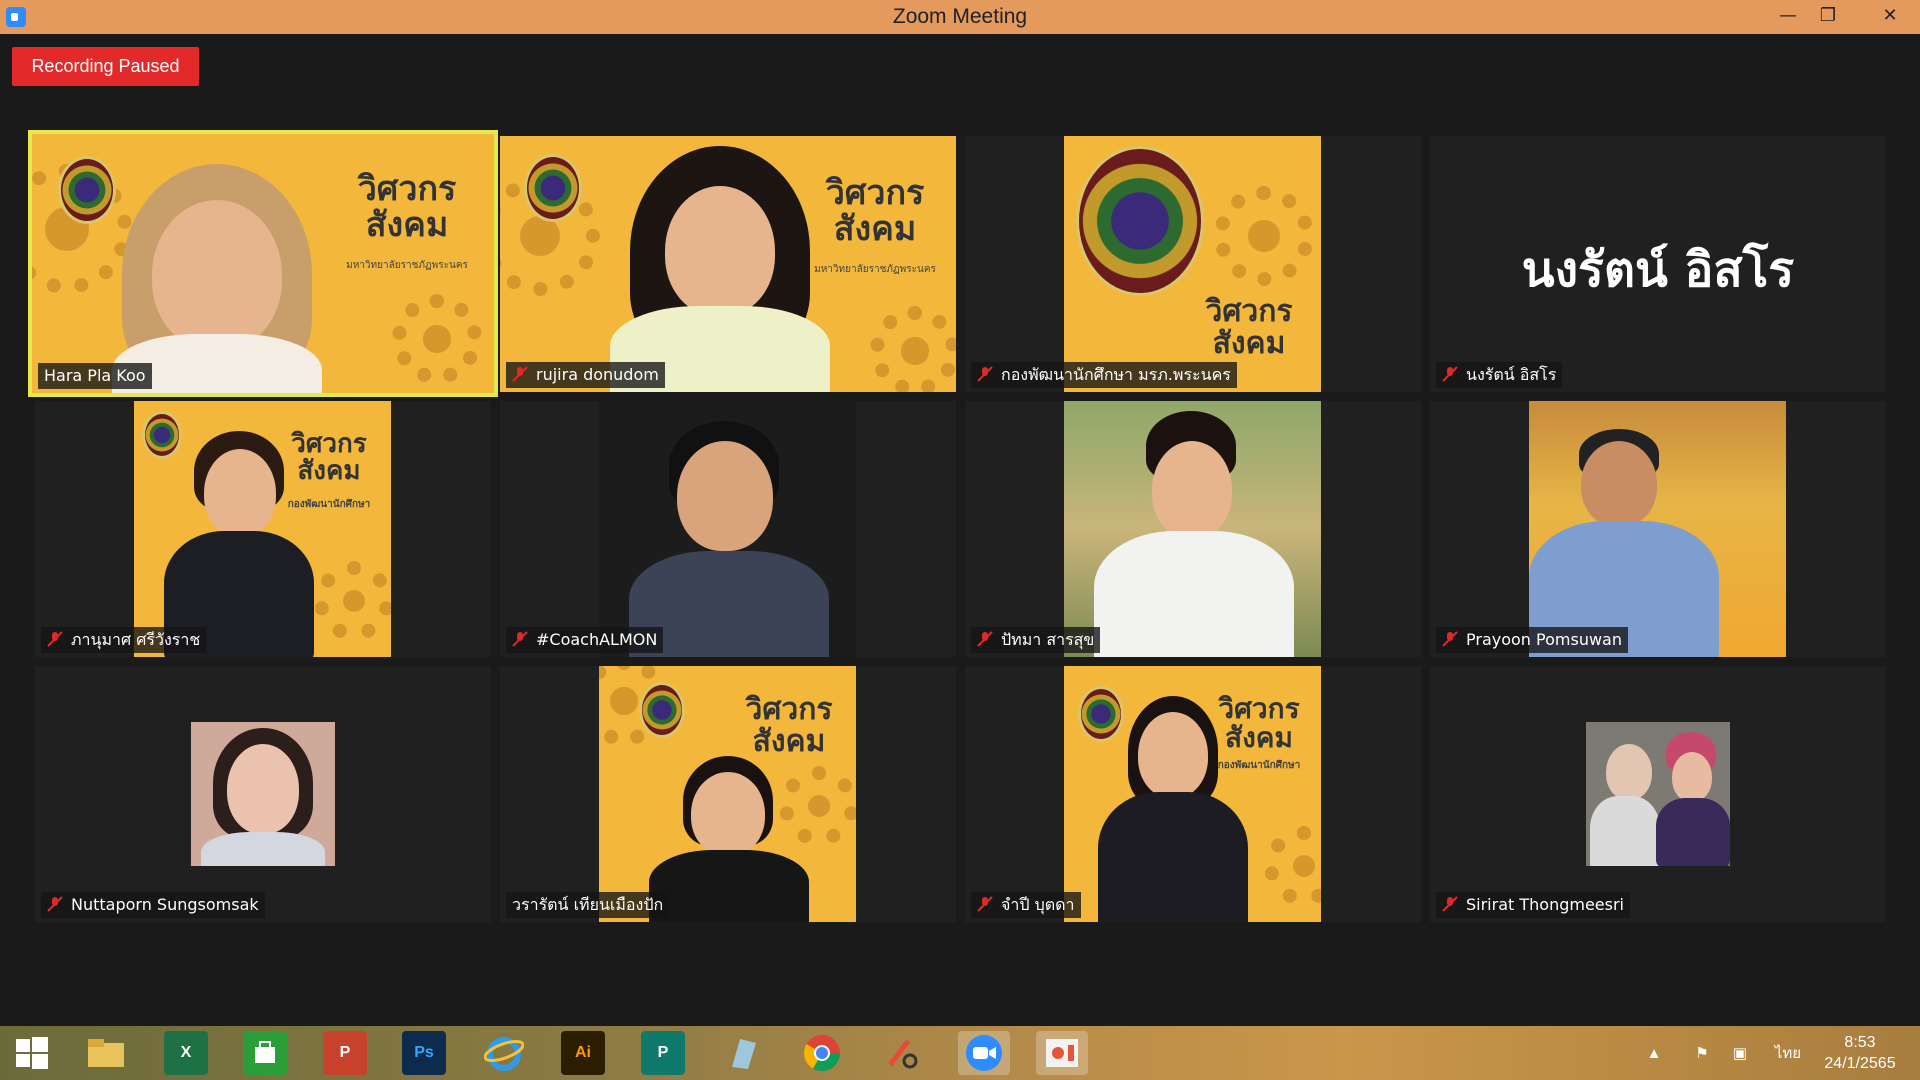  I want to click on participant-tile: Prayoon Pomsuwan, so click(1658, 529).